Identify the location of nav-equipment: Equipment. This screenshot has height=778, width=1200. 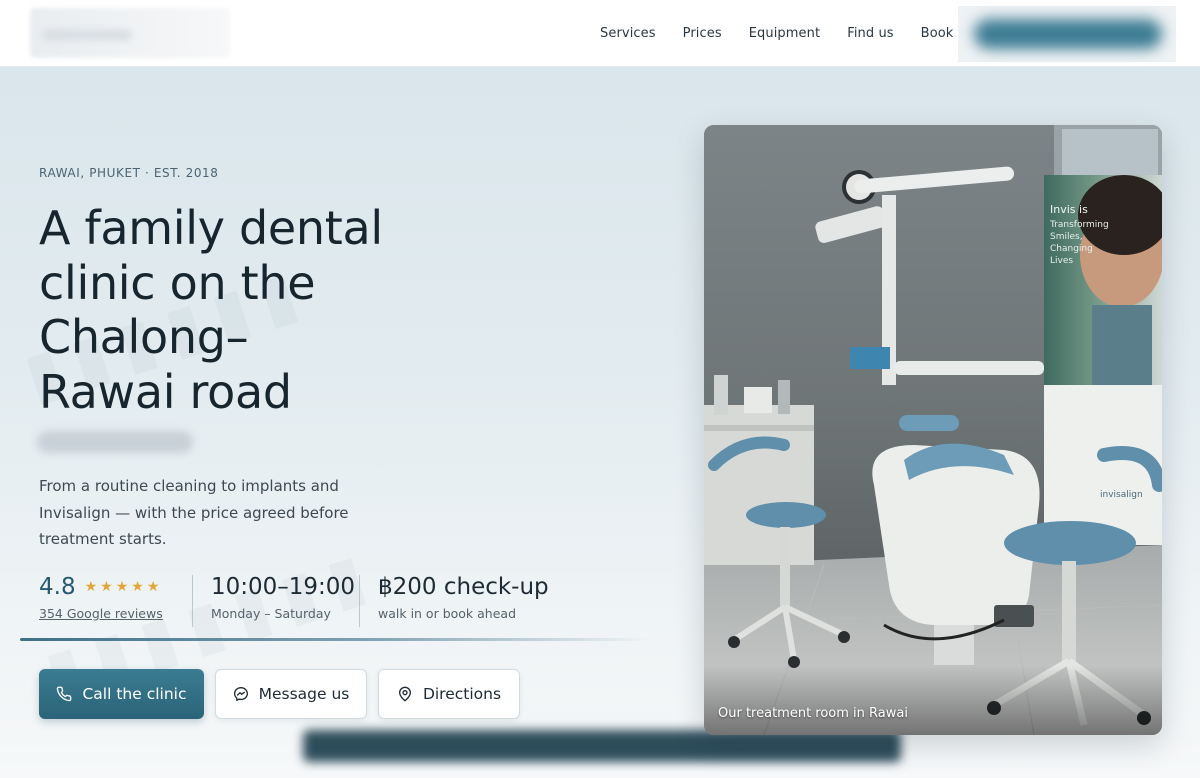
(784, 33).